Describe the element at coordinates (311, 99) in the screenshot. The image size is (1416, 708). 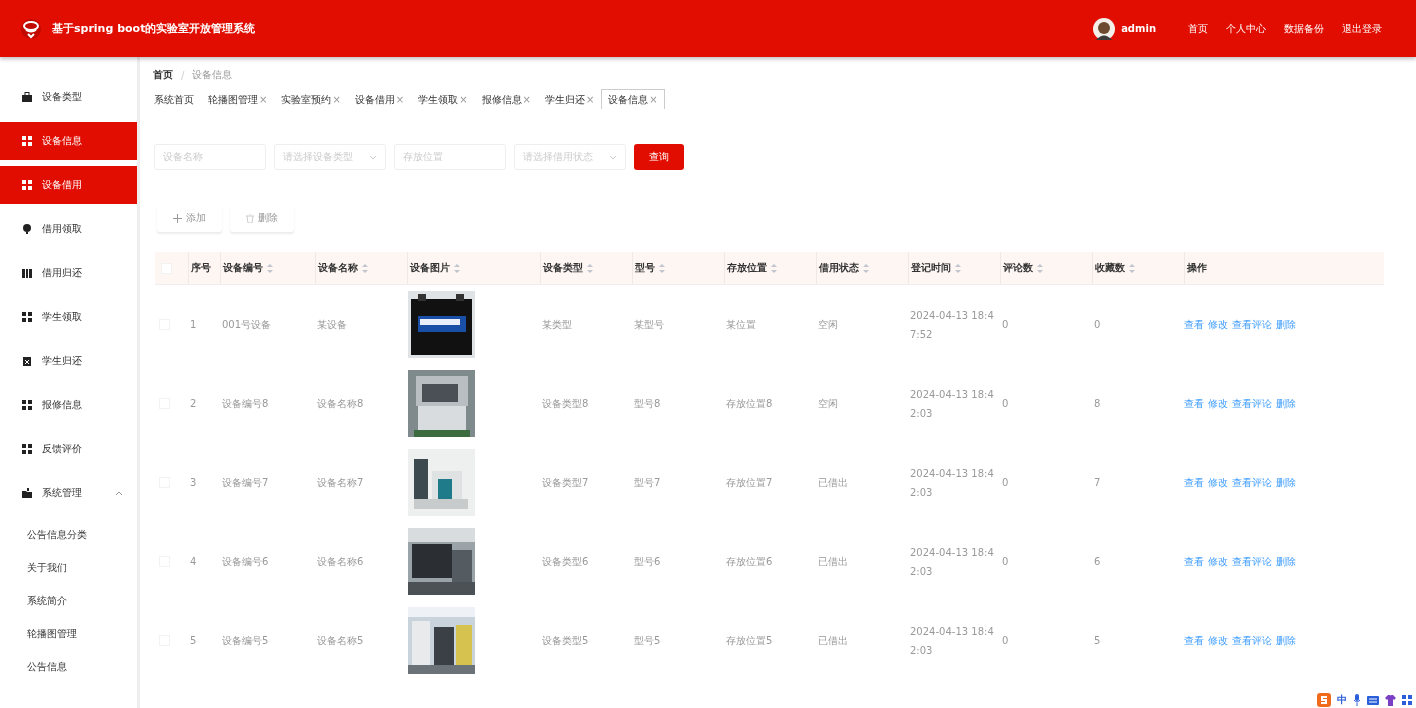
I see `page-tab: 实验室预约×` at that location.